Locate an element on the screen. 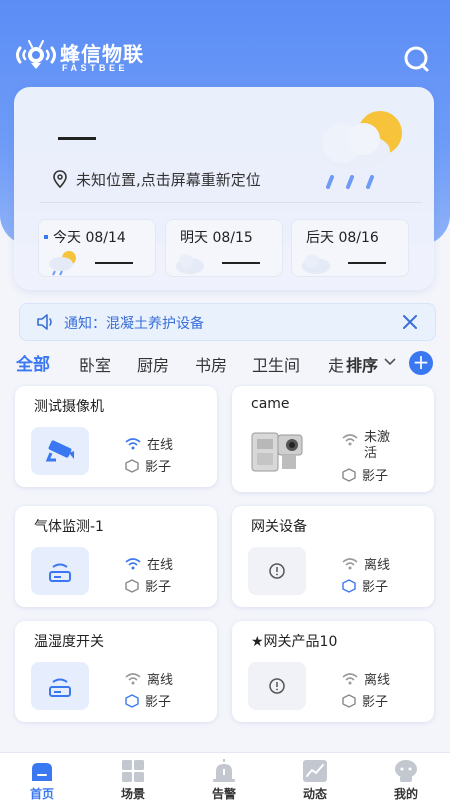  tab-hallway: 走 is located at coordinates (336, 364).